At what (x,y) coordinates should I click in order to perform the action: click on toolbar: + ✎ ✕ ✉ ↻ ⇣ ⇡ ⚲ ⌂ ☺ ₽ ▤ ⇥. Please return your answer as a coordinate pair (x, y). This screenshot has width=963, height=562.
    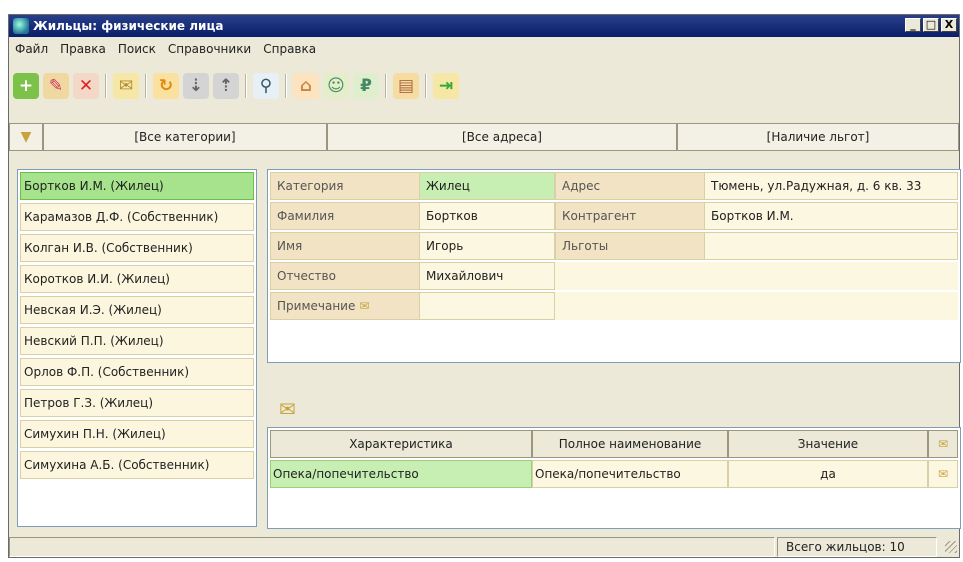
    Looking at the image, I should click on (236, 86).